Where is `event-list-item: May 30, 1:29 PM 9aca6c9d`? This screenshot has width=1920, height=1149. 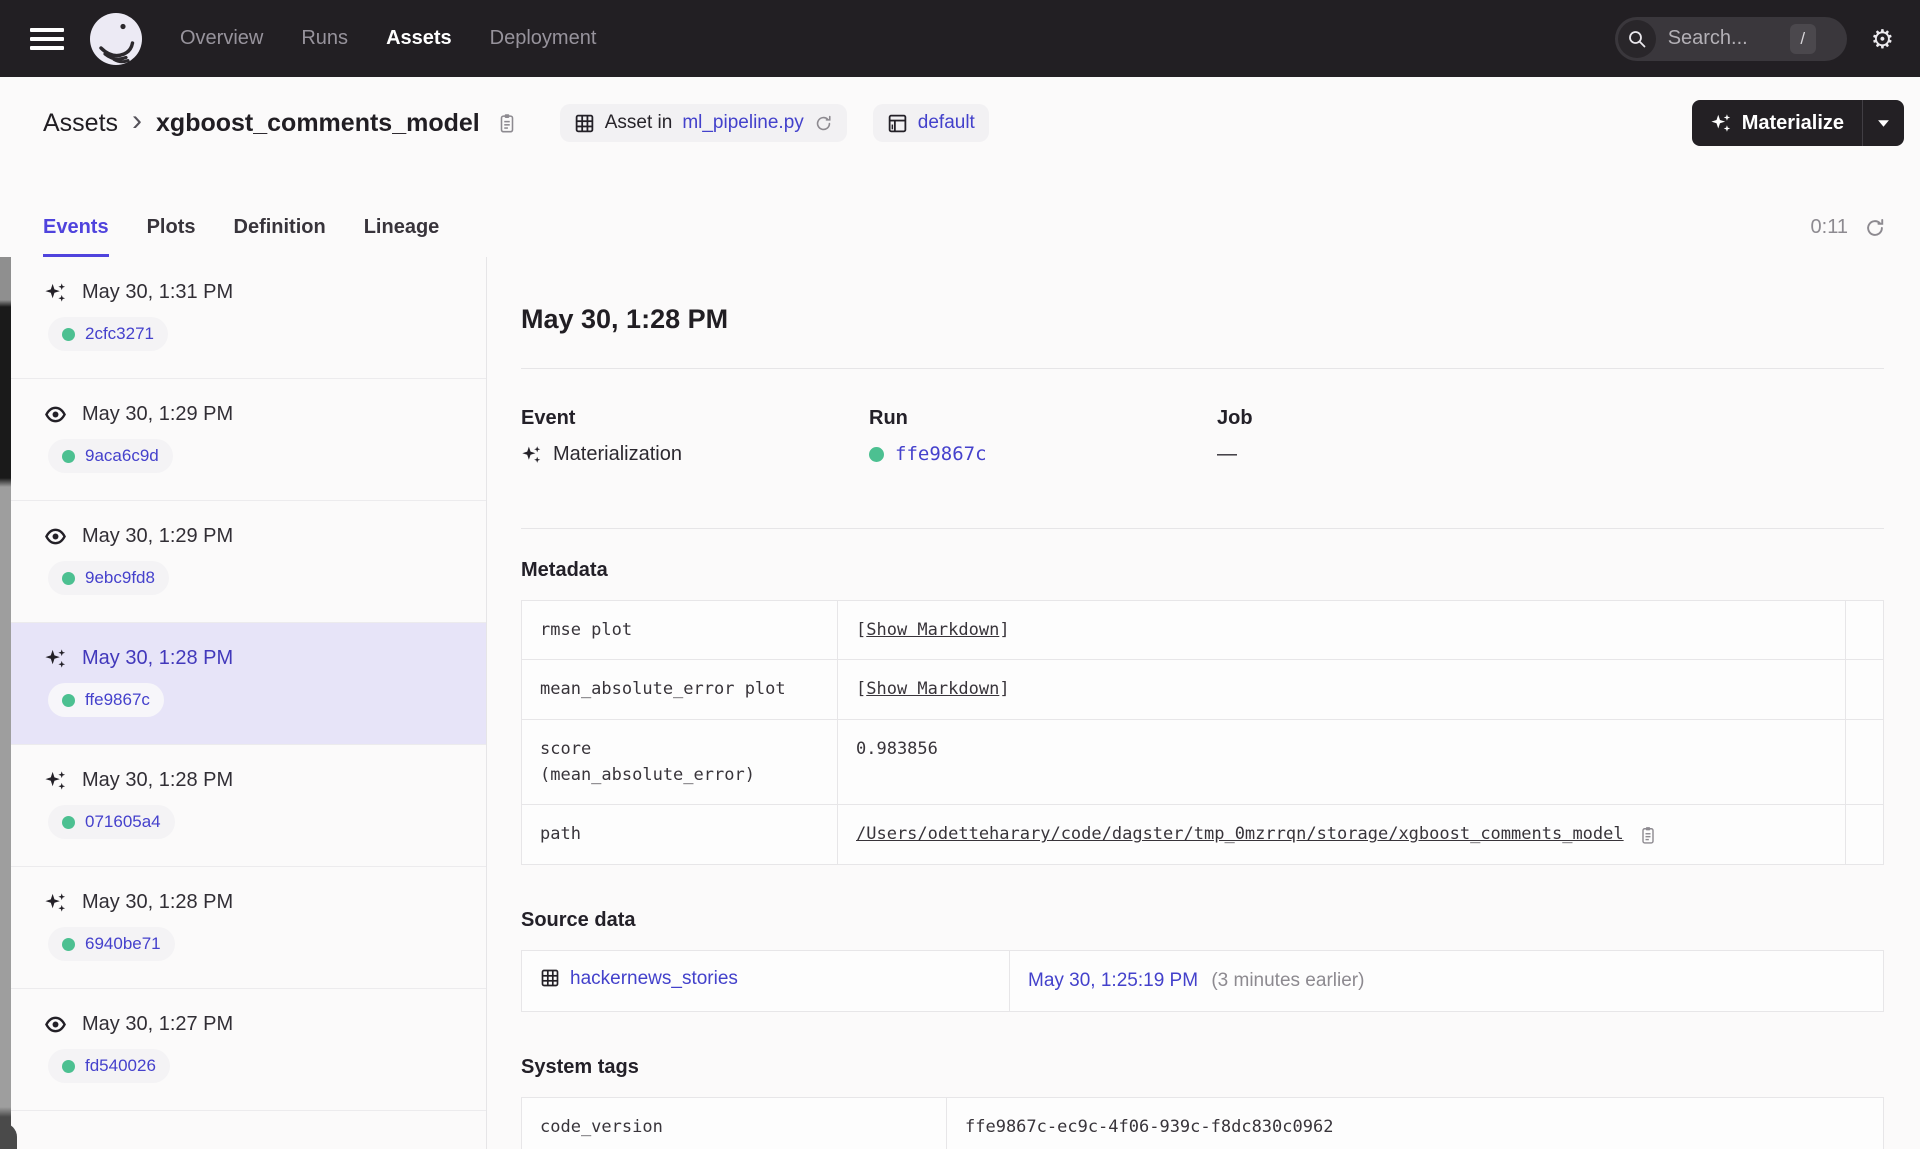
event-list-item: May 30, 1:29 PM 9aca6c9d is located at coordinates (243, 440).